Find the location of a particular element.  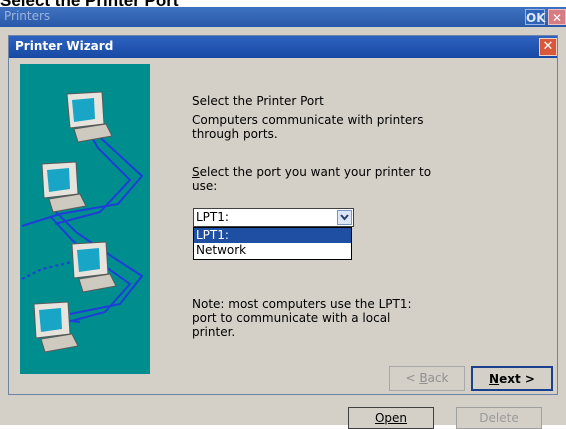

delete-button: Delete is located at coordinates (499, 418).